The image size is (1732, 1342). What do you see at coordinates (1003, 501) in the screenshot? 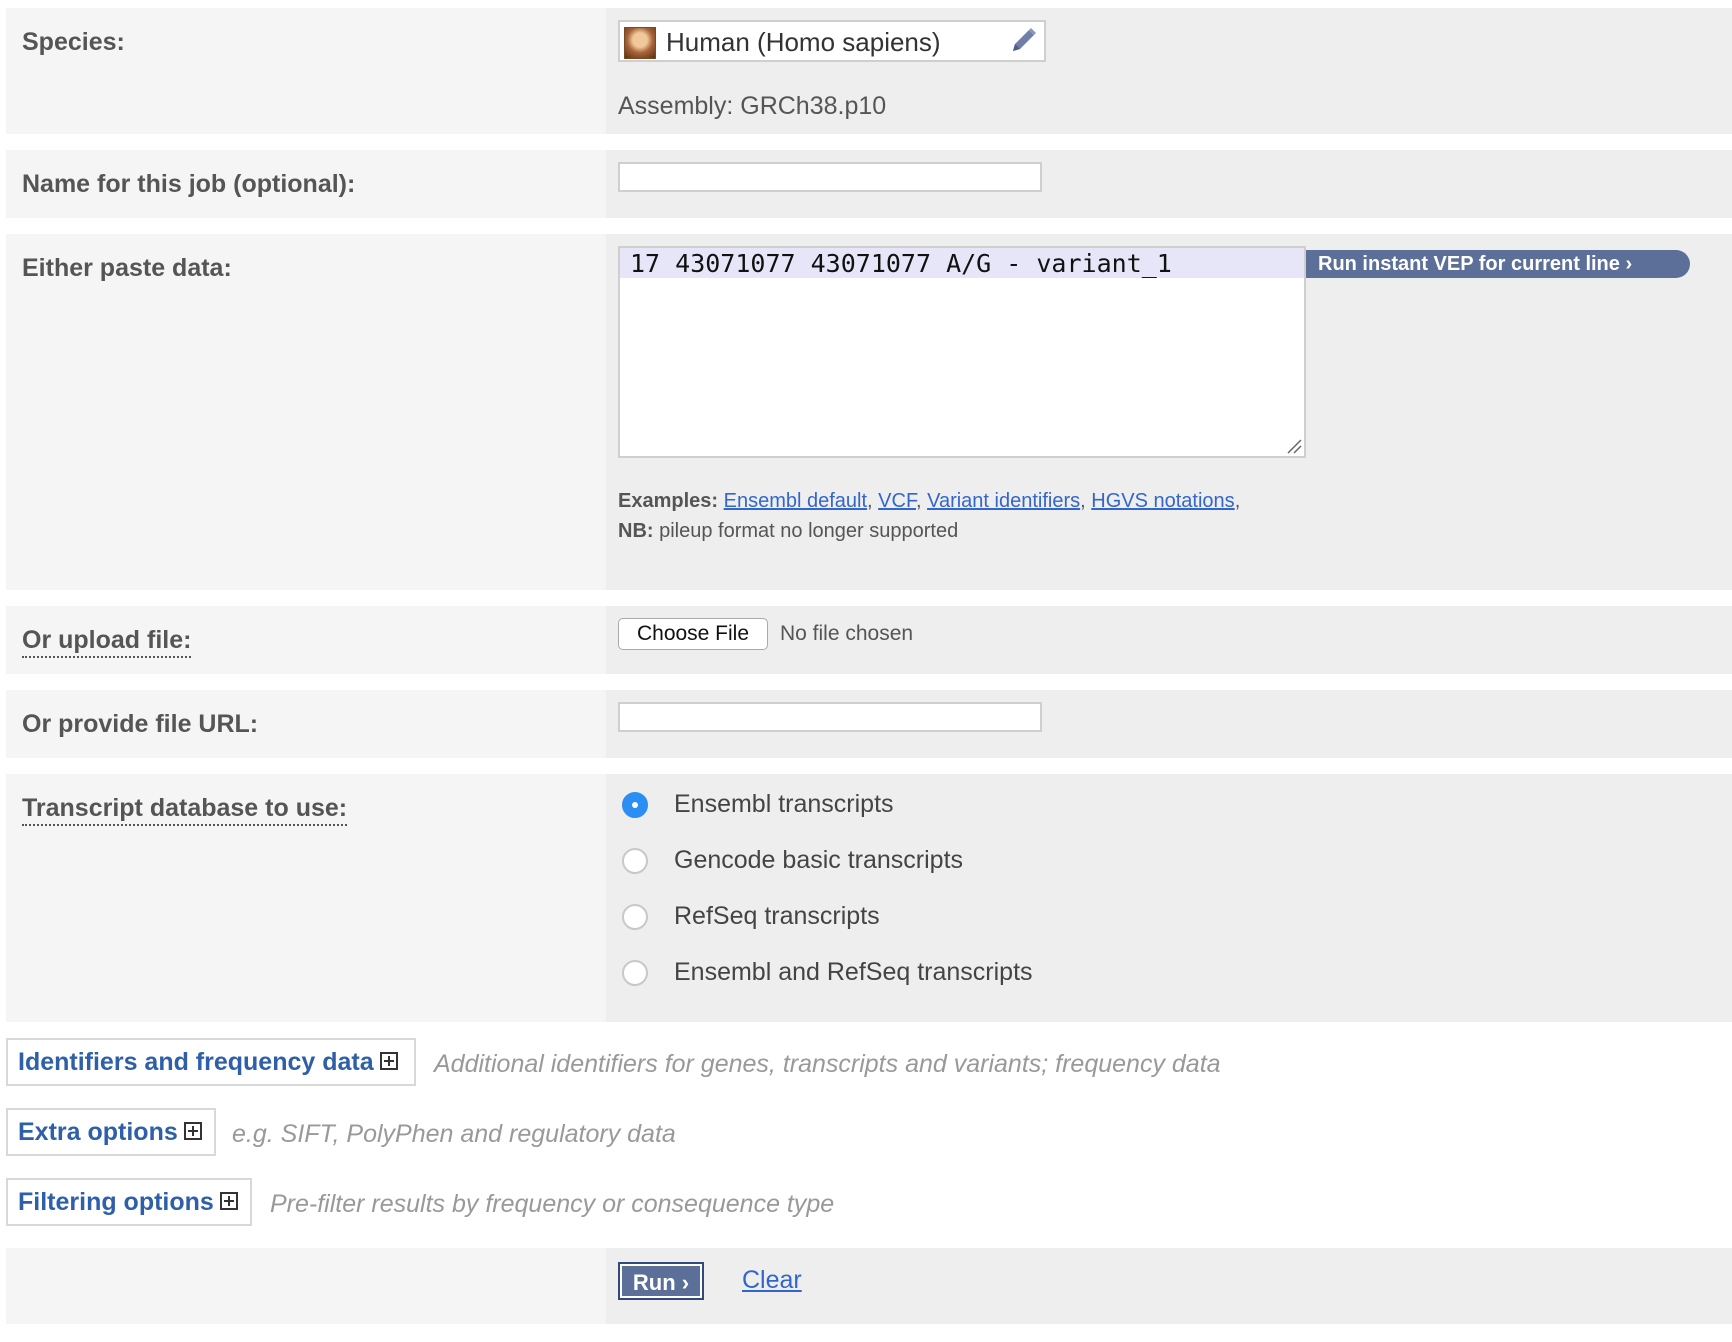
I see `example-link-variant-identifiers: Variant identifiers` at bounding box center [1003, 501].